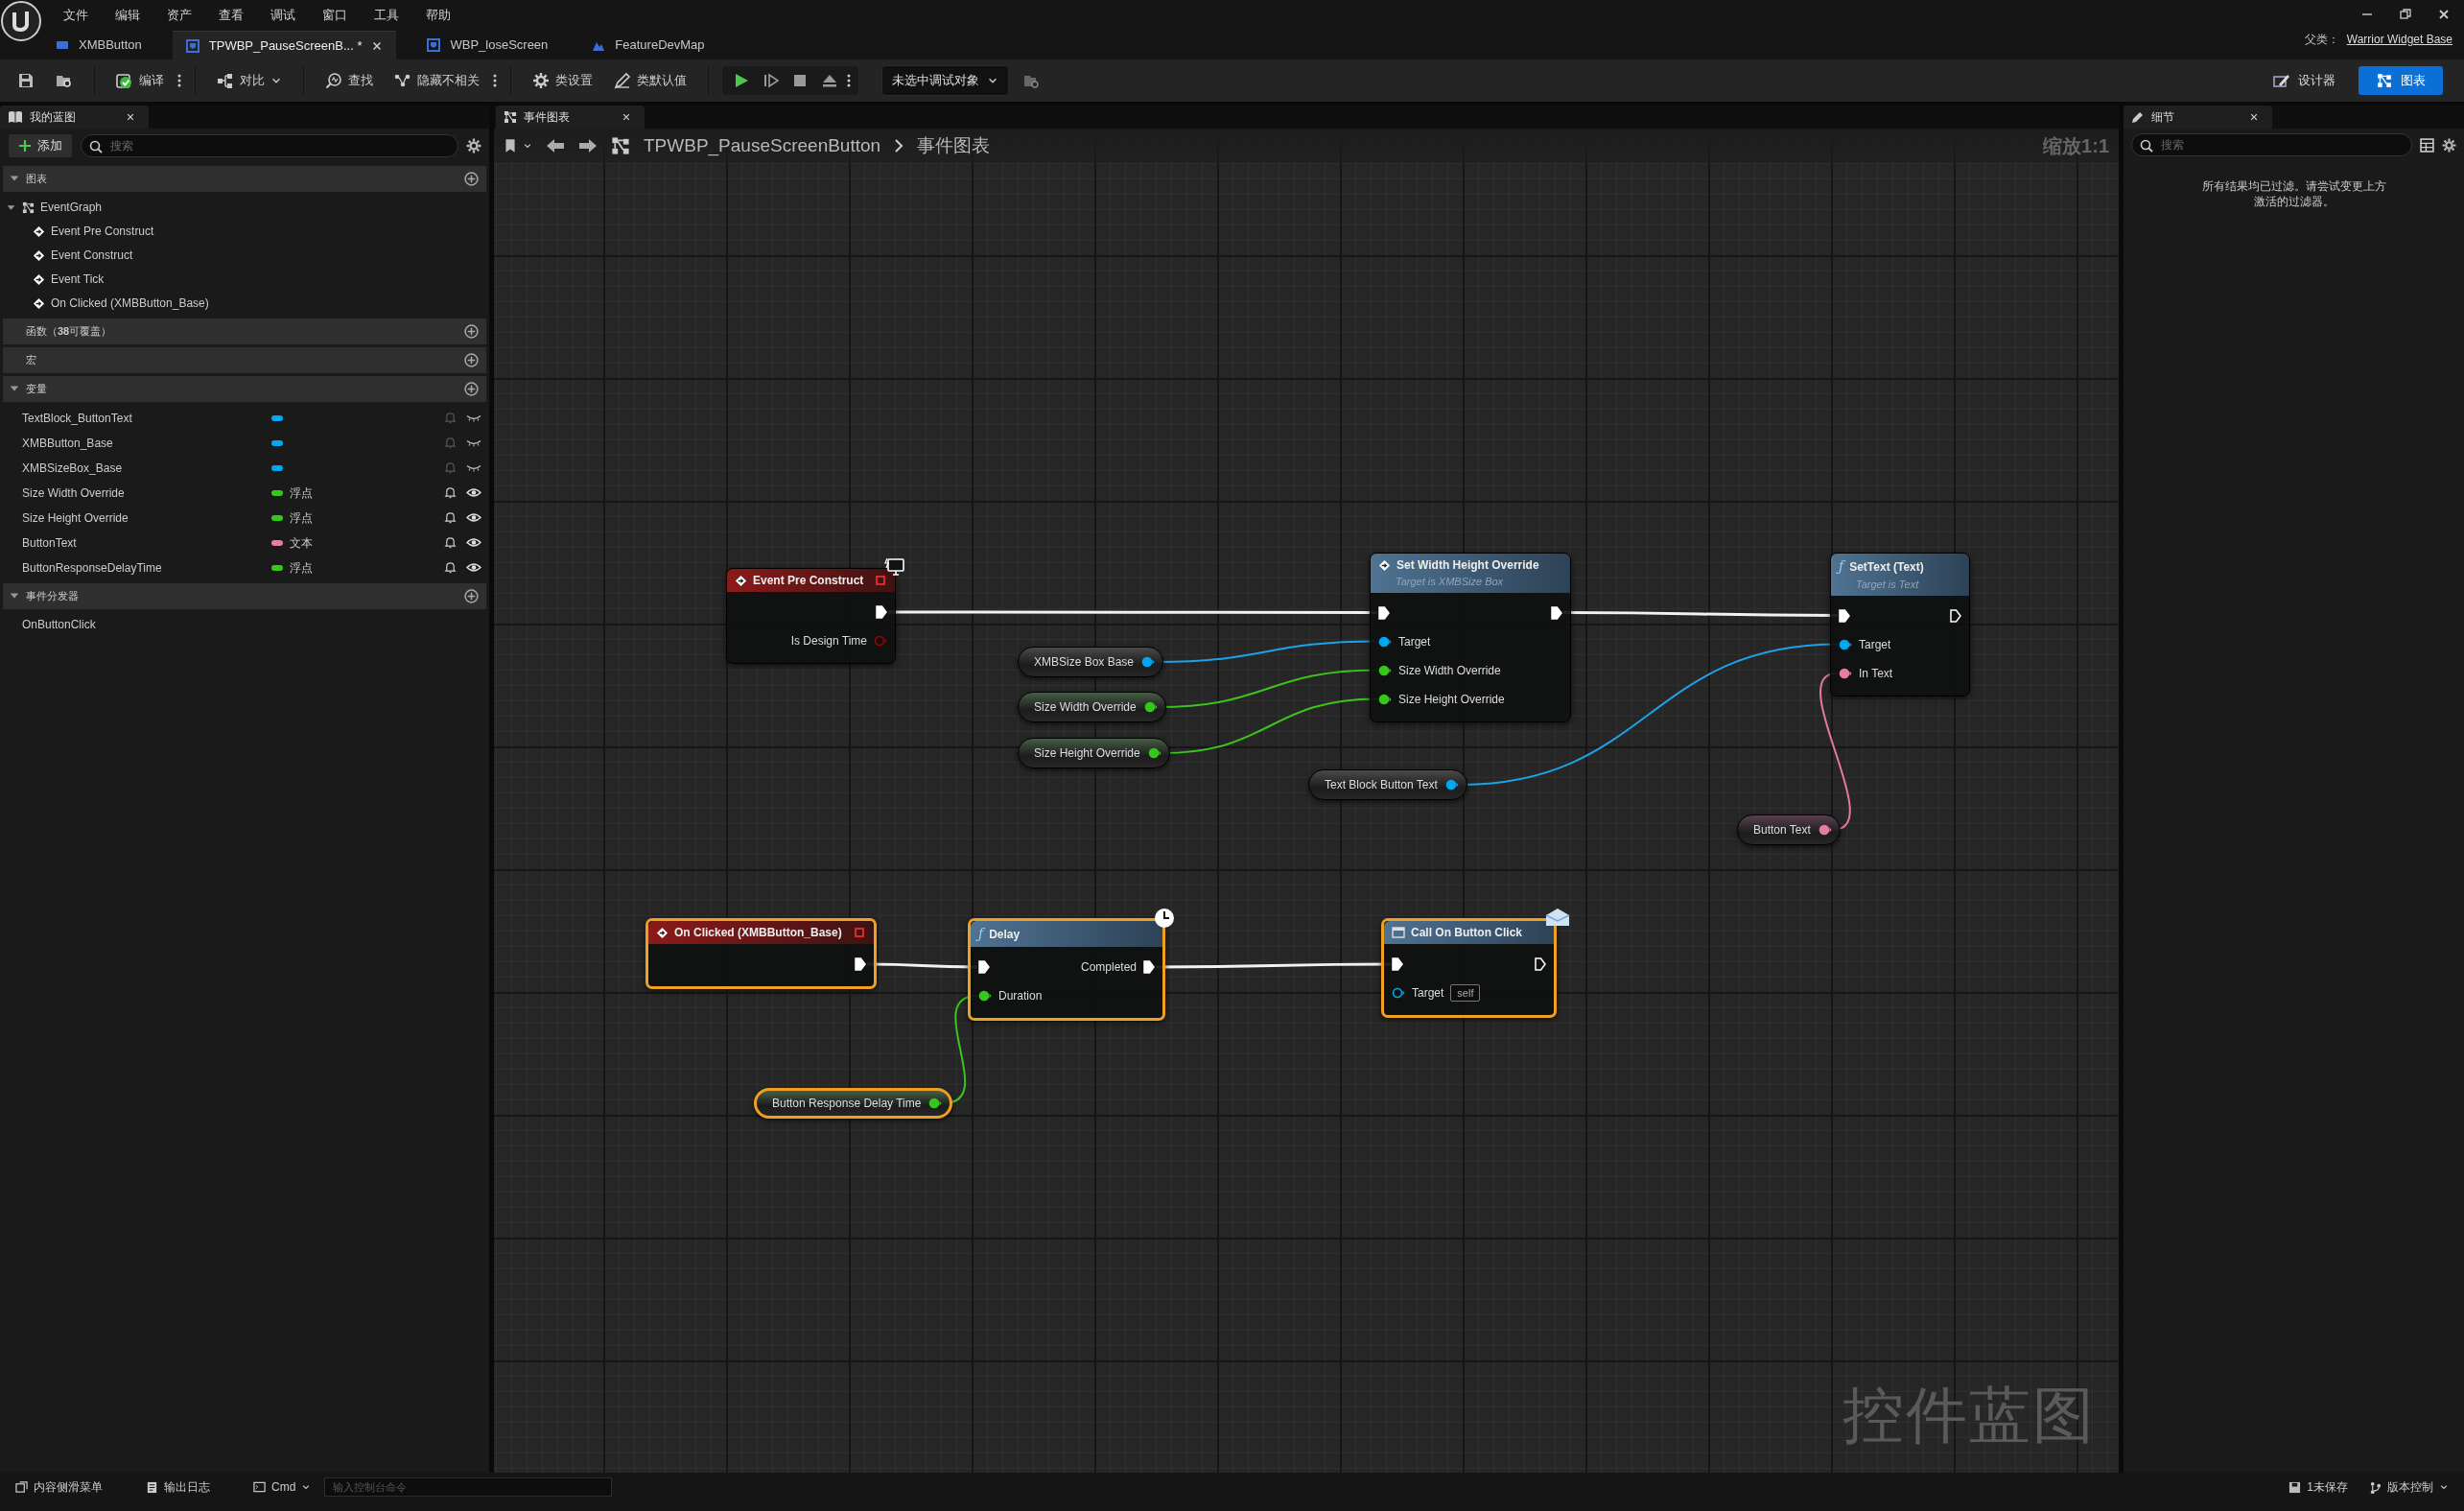  What do you see at coordinates (2305, 80) in the screenshot?
I see `mode-button: 设计器` at bounding box center [2305, 80].